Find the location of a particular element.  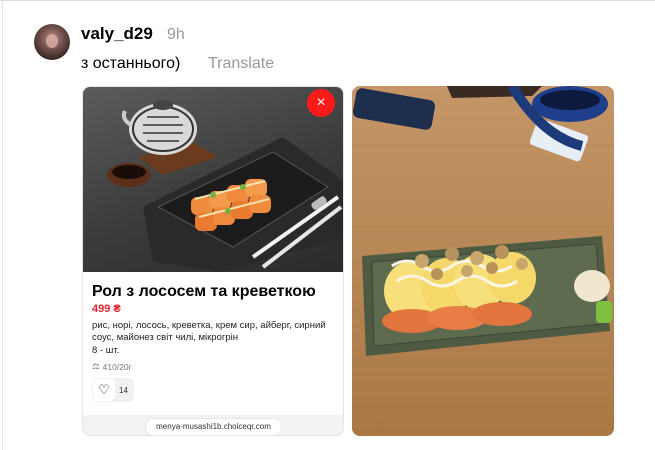

dish-weight: ⚖ 410/20г is located at coordinates (112, 366).